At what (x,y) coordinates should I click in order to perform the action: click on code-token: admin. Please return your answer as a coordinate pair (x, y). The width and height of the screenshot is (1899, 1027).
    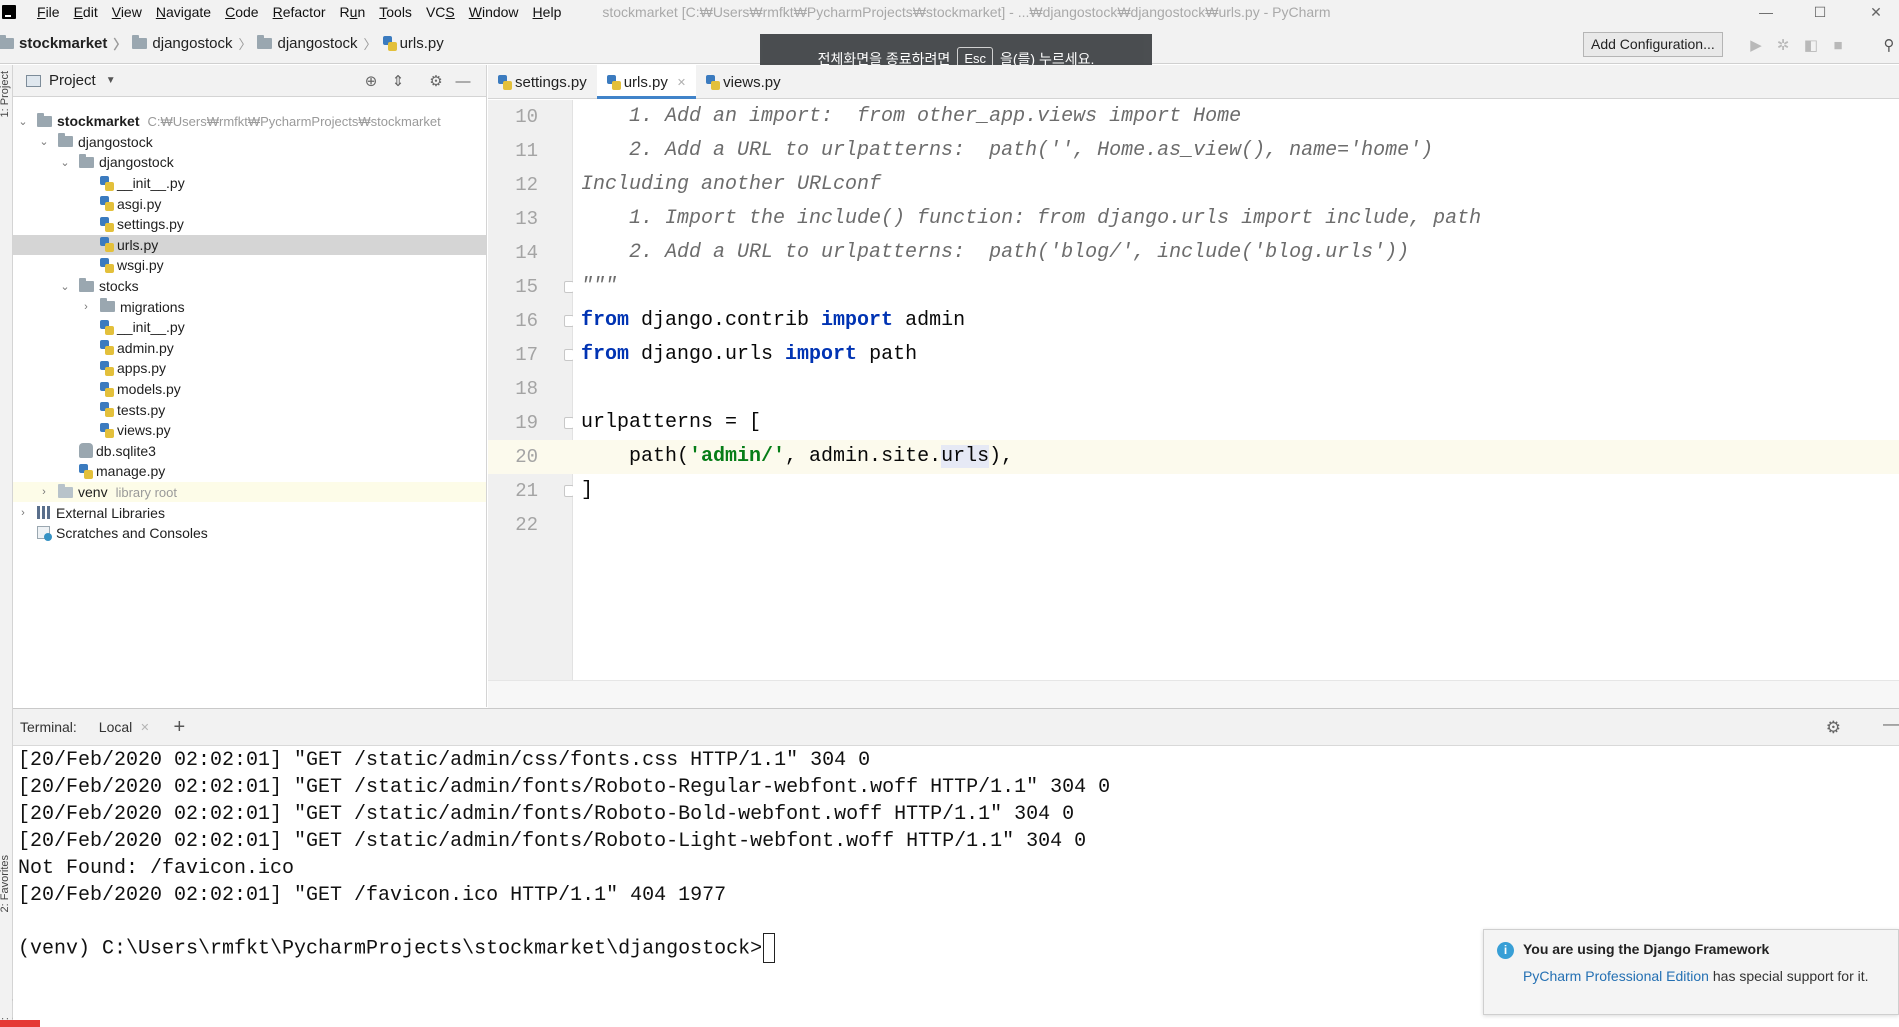
    Looking at the image, I should click on (929, 320).